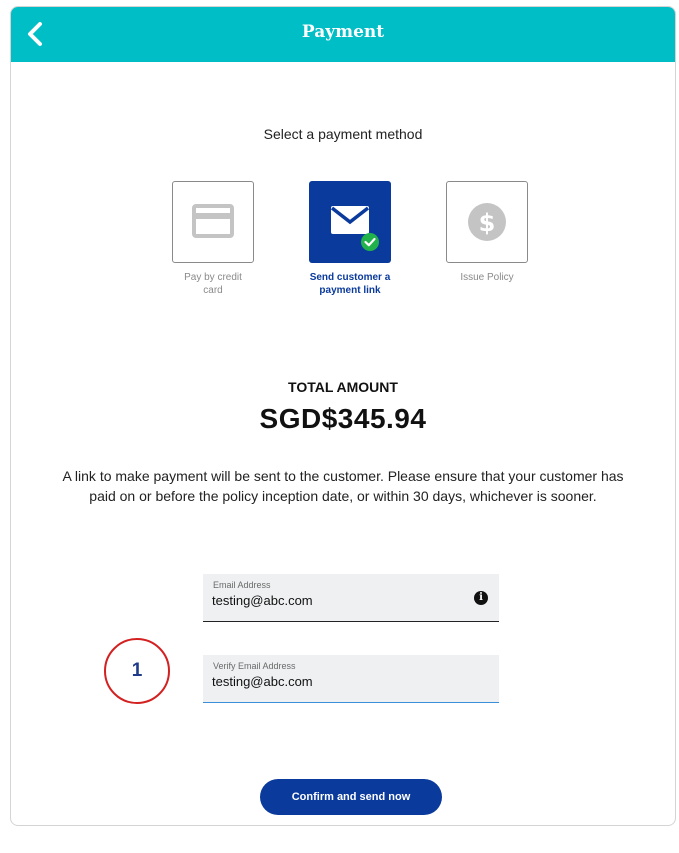 The height and width of the screenshot is (853, 679). I want to click on info-icon: i, so click(481, 598).